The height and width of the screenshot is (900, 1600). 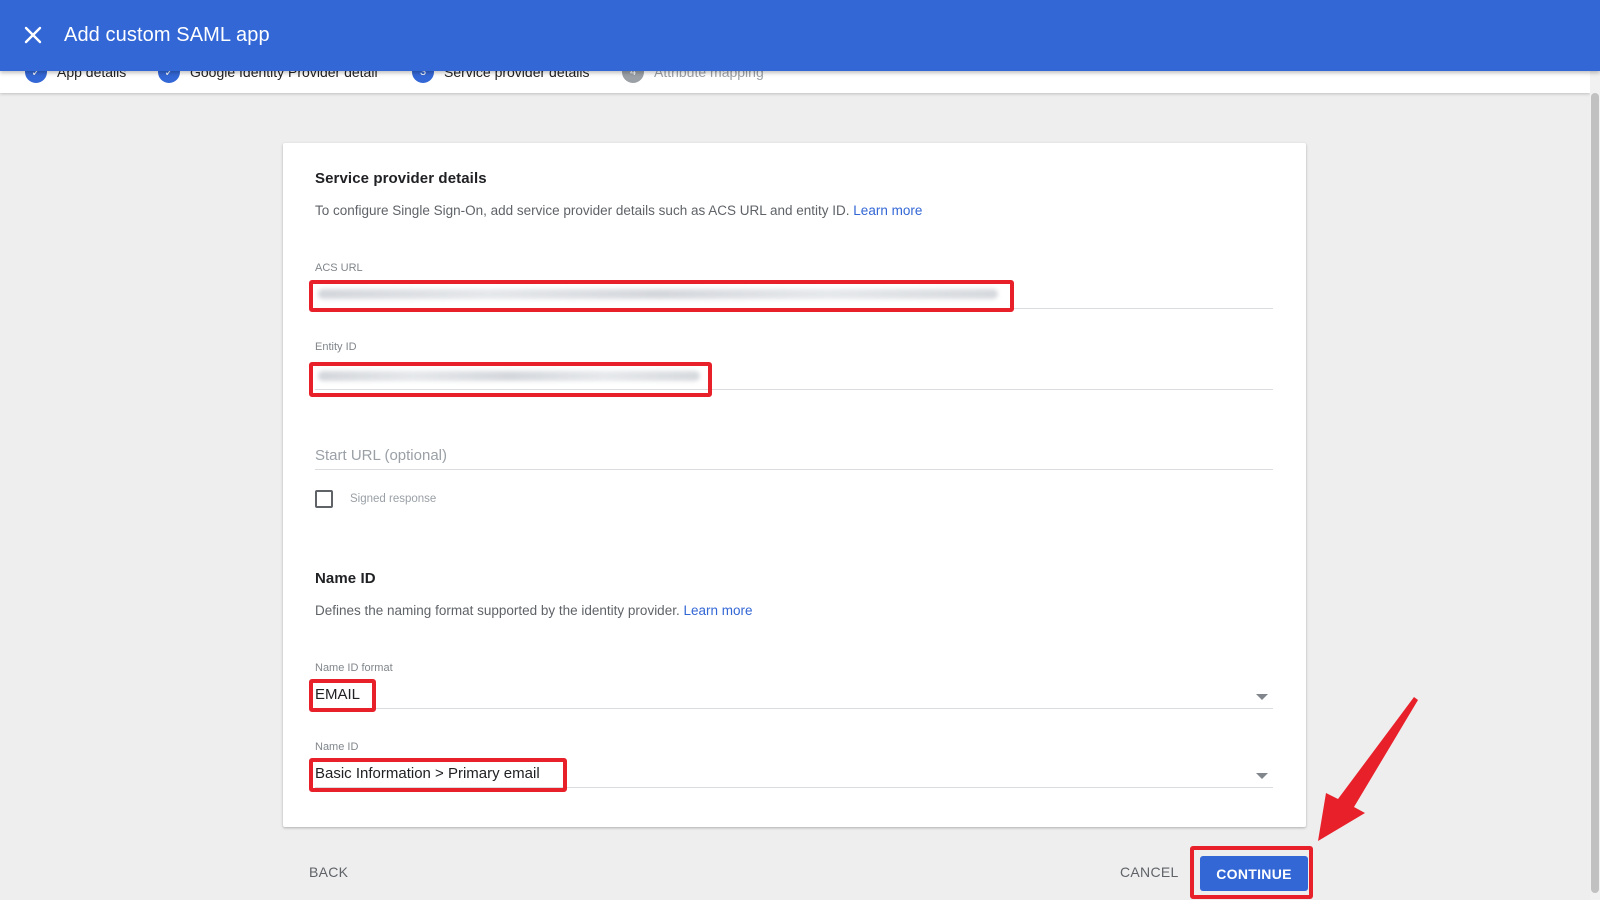 What do you see at coordinates (800, 35) in the screenshot?
I see `app-header: Add custom SAML app` at bounding box center [800, 35].